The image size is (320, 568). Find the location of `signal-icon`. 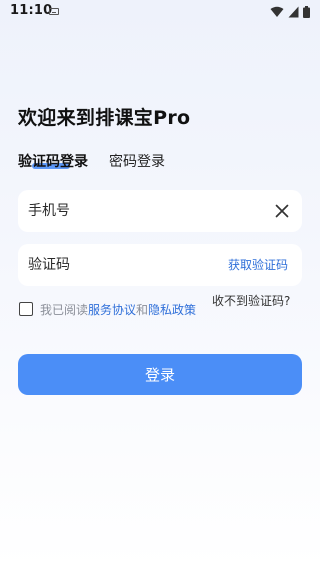

signal-icon is located at coordinates (293, 12).